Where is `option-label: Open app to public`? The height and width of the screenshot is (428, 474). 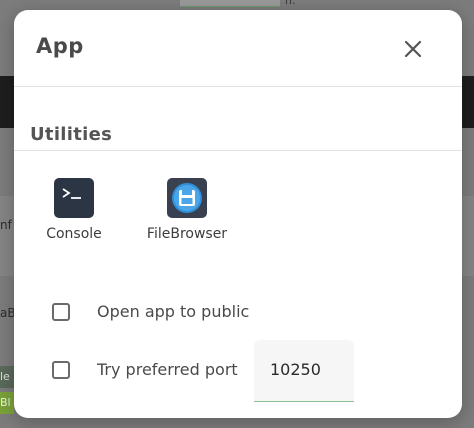 option-label: Open app to public is located at coordinates (173, 311).